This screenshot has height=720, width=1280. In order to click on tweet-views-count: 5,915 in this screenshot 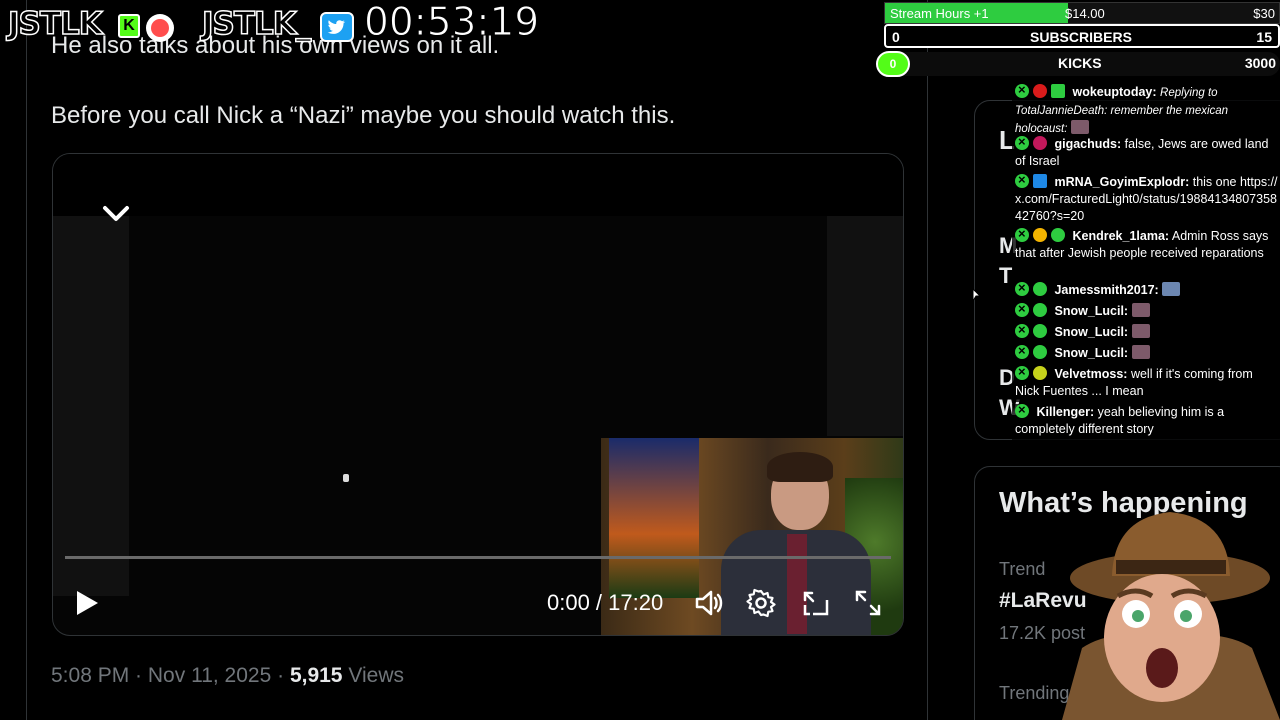, I will do `click(316, 675)`.